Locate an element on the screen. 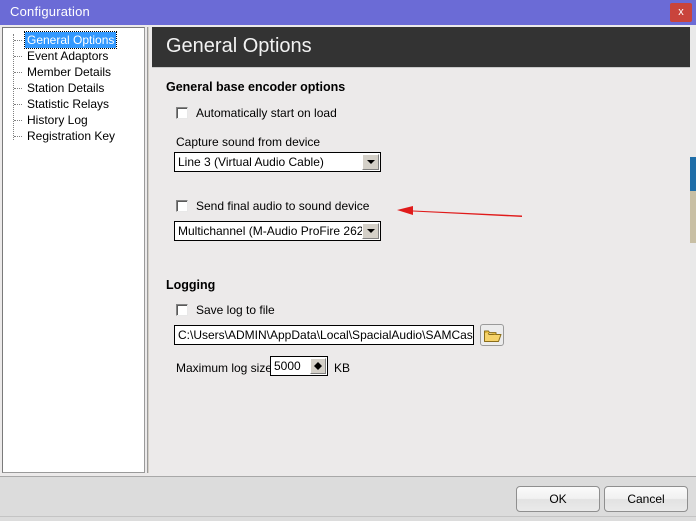  sidebar-item-statistic-relays: Statistic Relays is located at coordinates (73, 104).